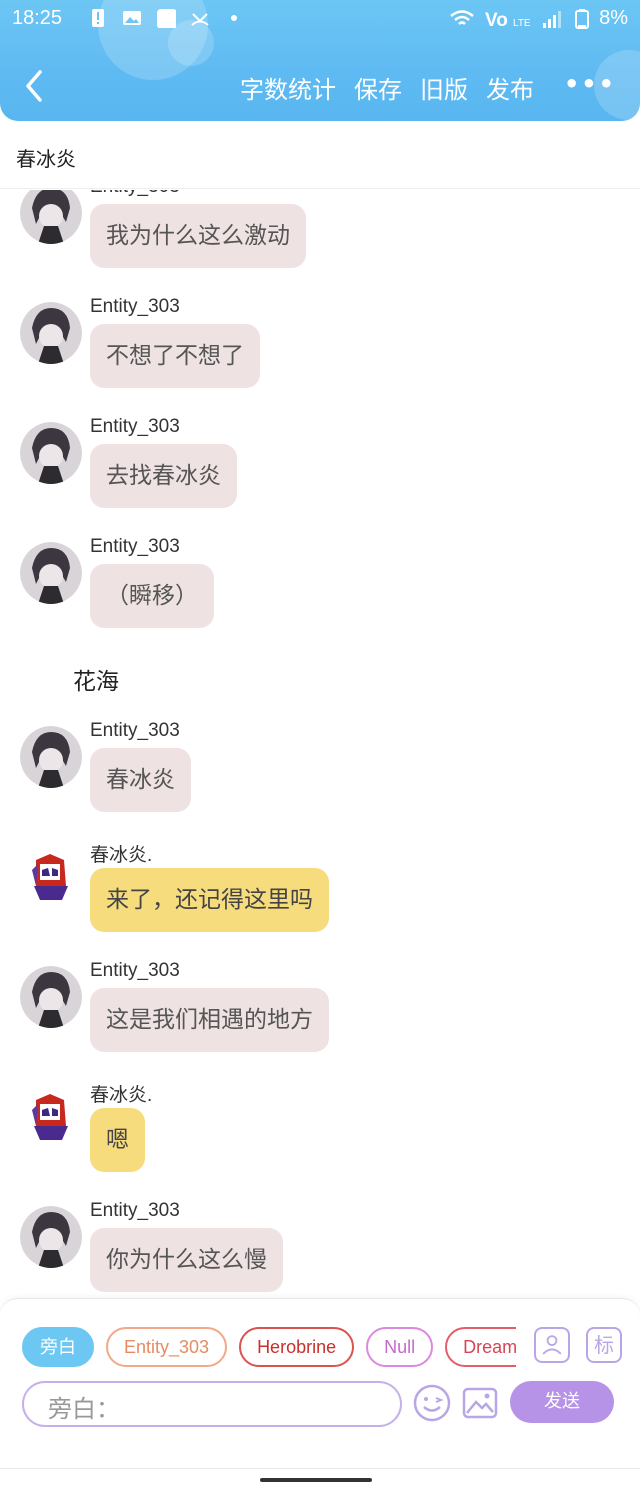 Image resolution: width=640 pixels, height=1493 pixels. Describe the element at coordinates (320, 60) in the screenshot. I see `top-bar: 18:25 Vo LTE 8% 字数统计 保存 旧版 发布 •••` at that location.